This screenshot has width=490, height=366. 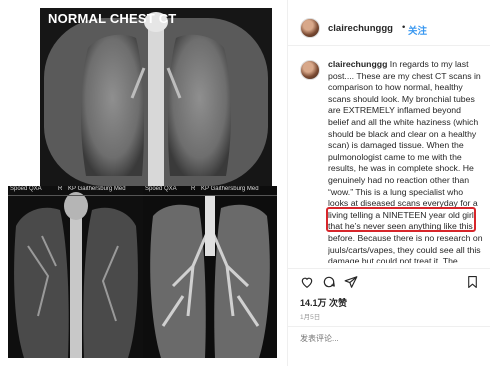 I want to click on follow-button: 关注, so click(x=417, y=30).